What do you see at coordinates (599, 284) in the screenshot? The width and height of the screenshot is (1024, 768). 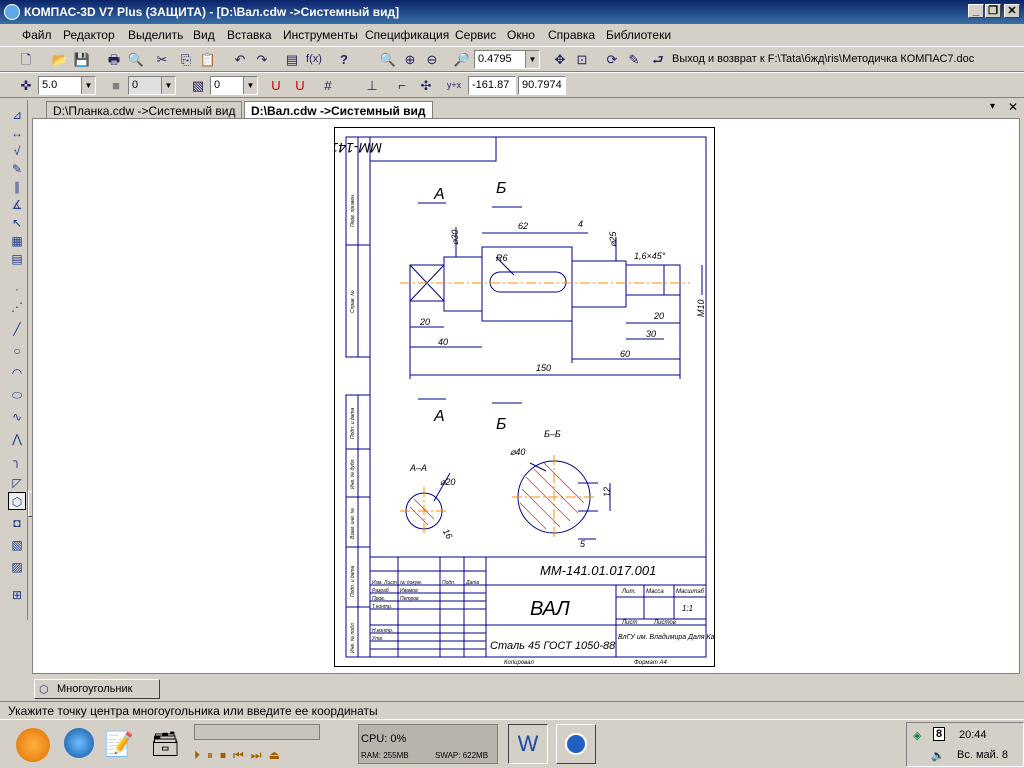 I see `shaft-seg3` at bounding box center [599, 284].